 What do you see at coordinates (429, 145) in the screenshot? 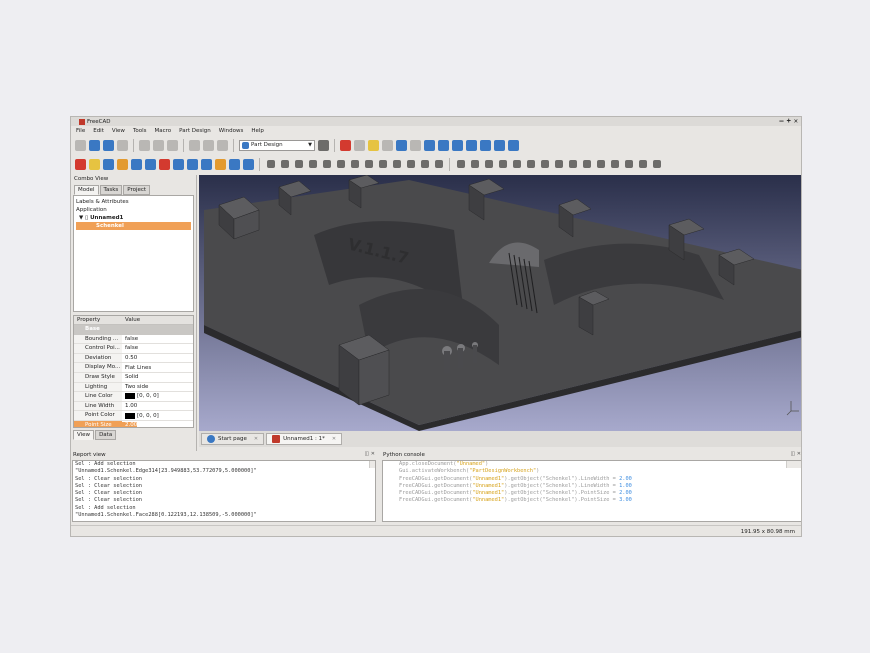
I see `front-view-icon` at bounding box center [429, 145].